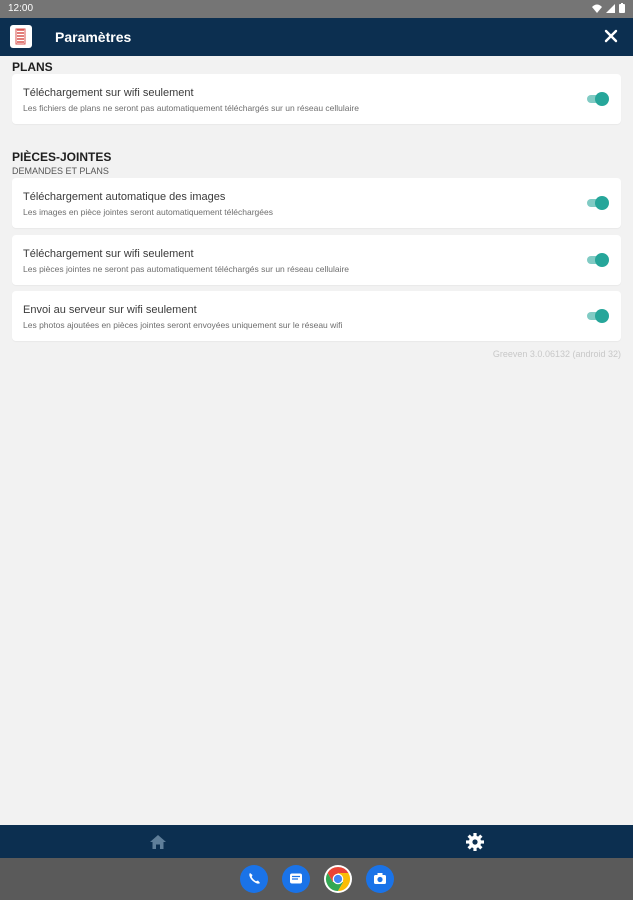  I want to click on close-button, so click(611, 36).